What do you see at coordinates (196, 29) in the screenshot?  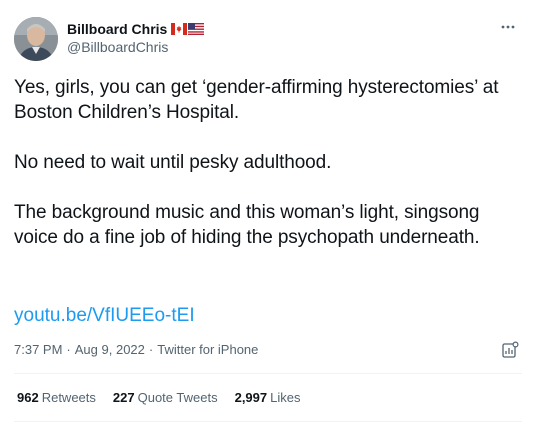 I see `usa-flag-icon` at bounding box center [196, 29].